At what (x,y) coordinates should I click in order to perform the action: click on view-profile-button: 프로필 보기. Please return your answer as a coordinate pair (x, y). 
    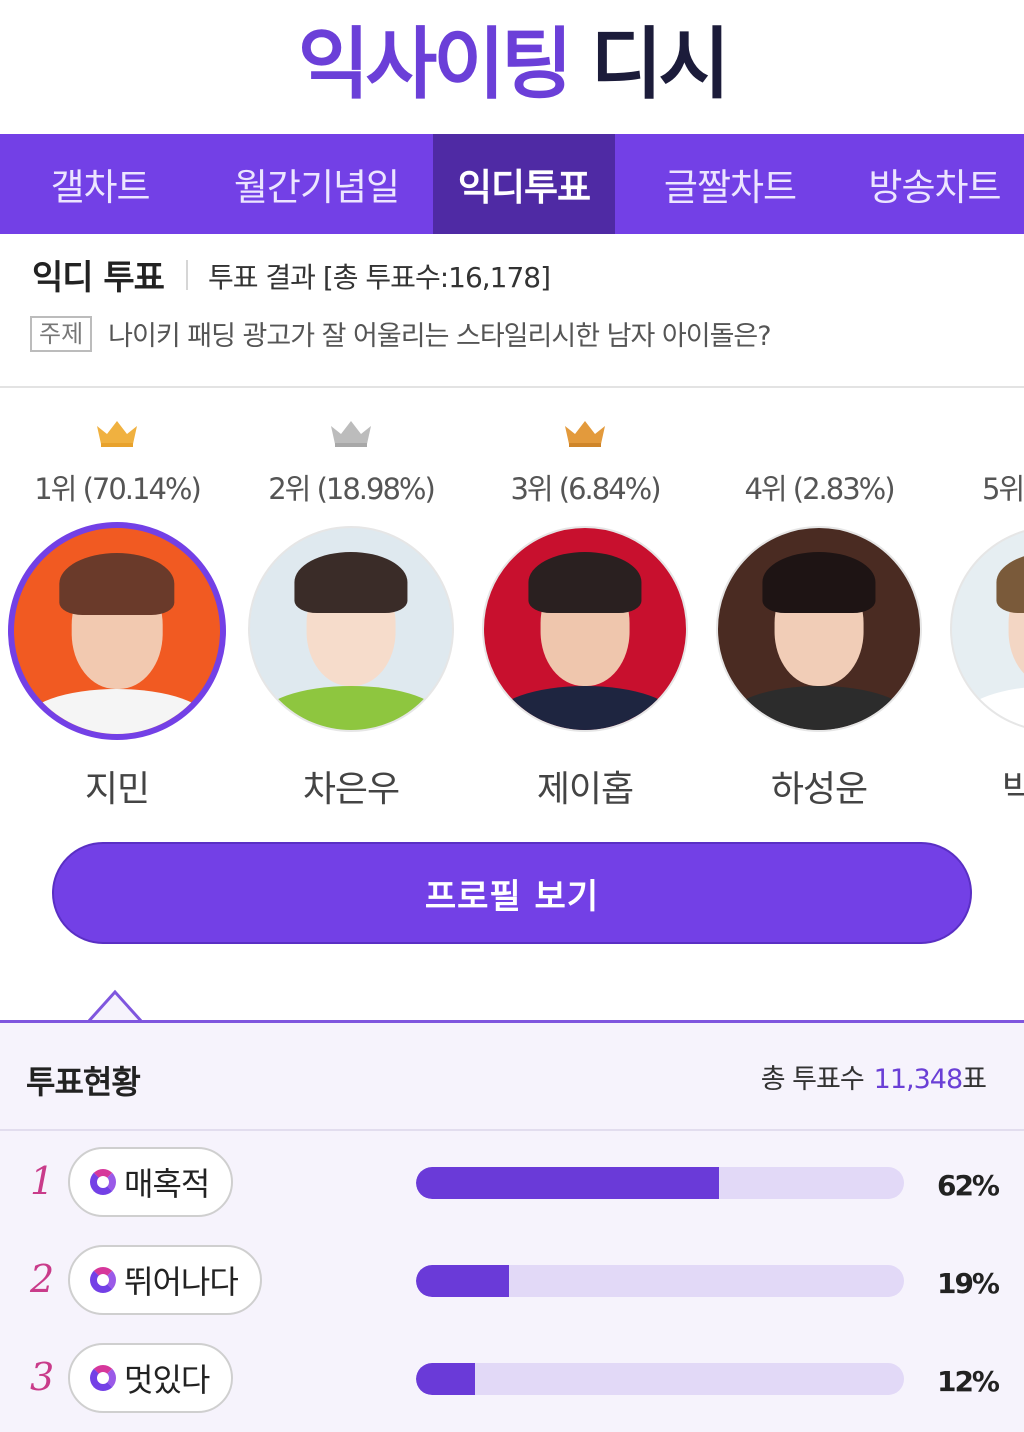
    Looking at the image, I should click on (512, 893).